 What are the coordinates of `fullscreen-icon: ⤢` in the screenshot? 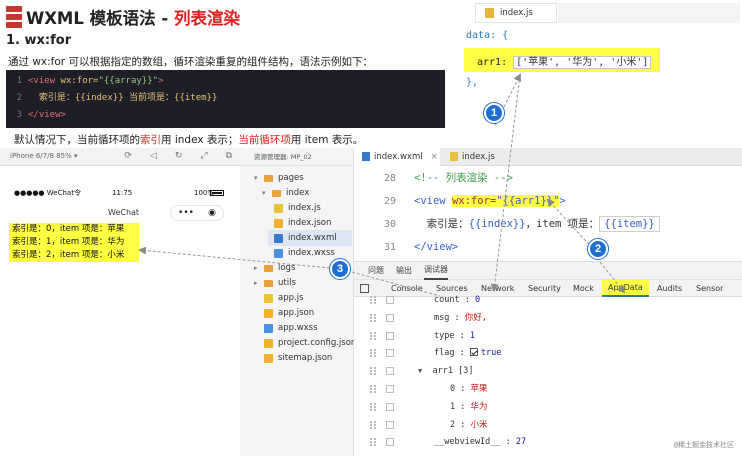 It's located at (203, 156).